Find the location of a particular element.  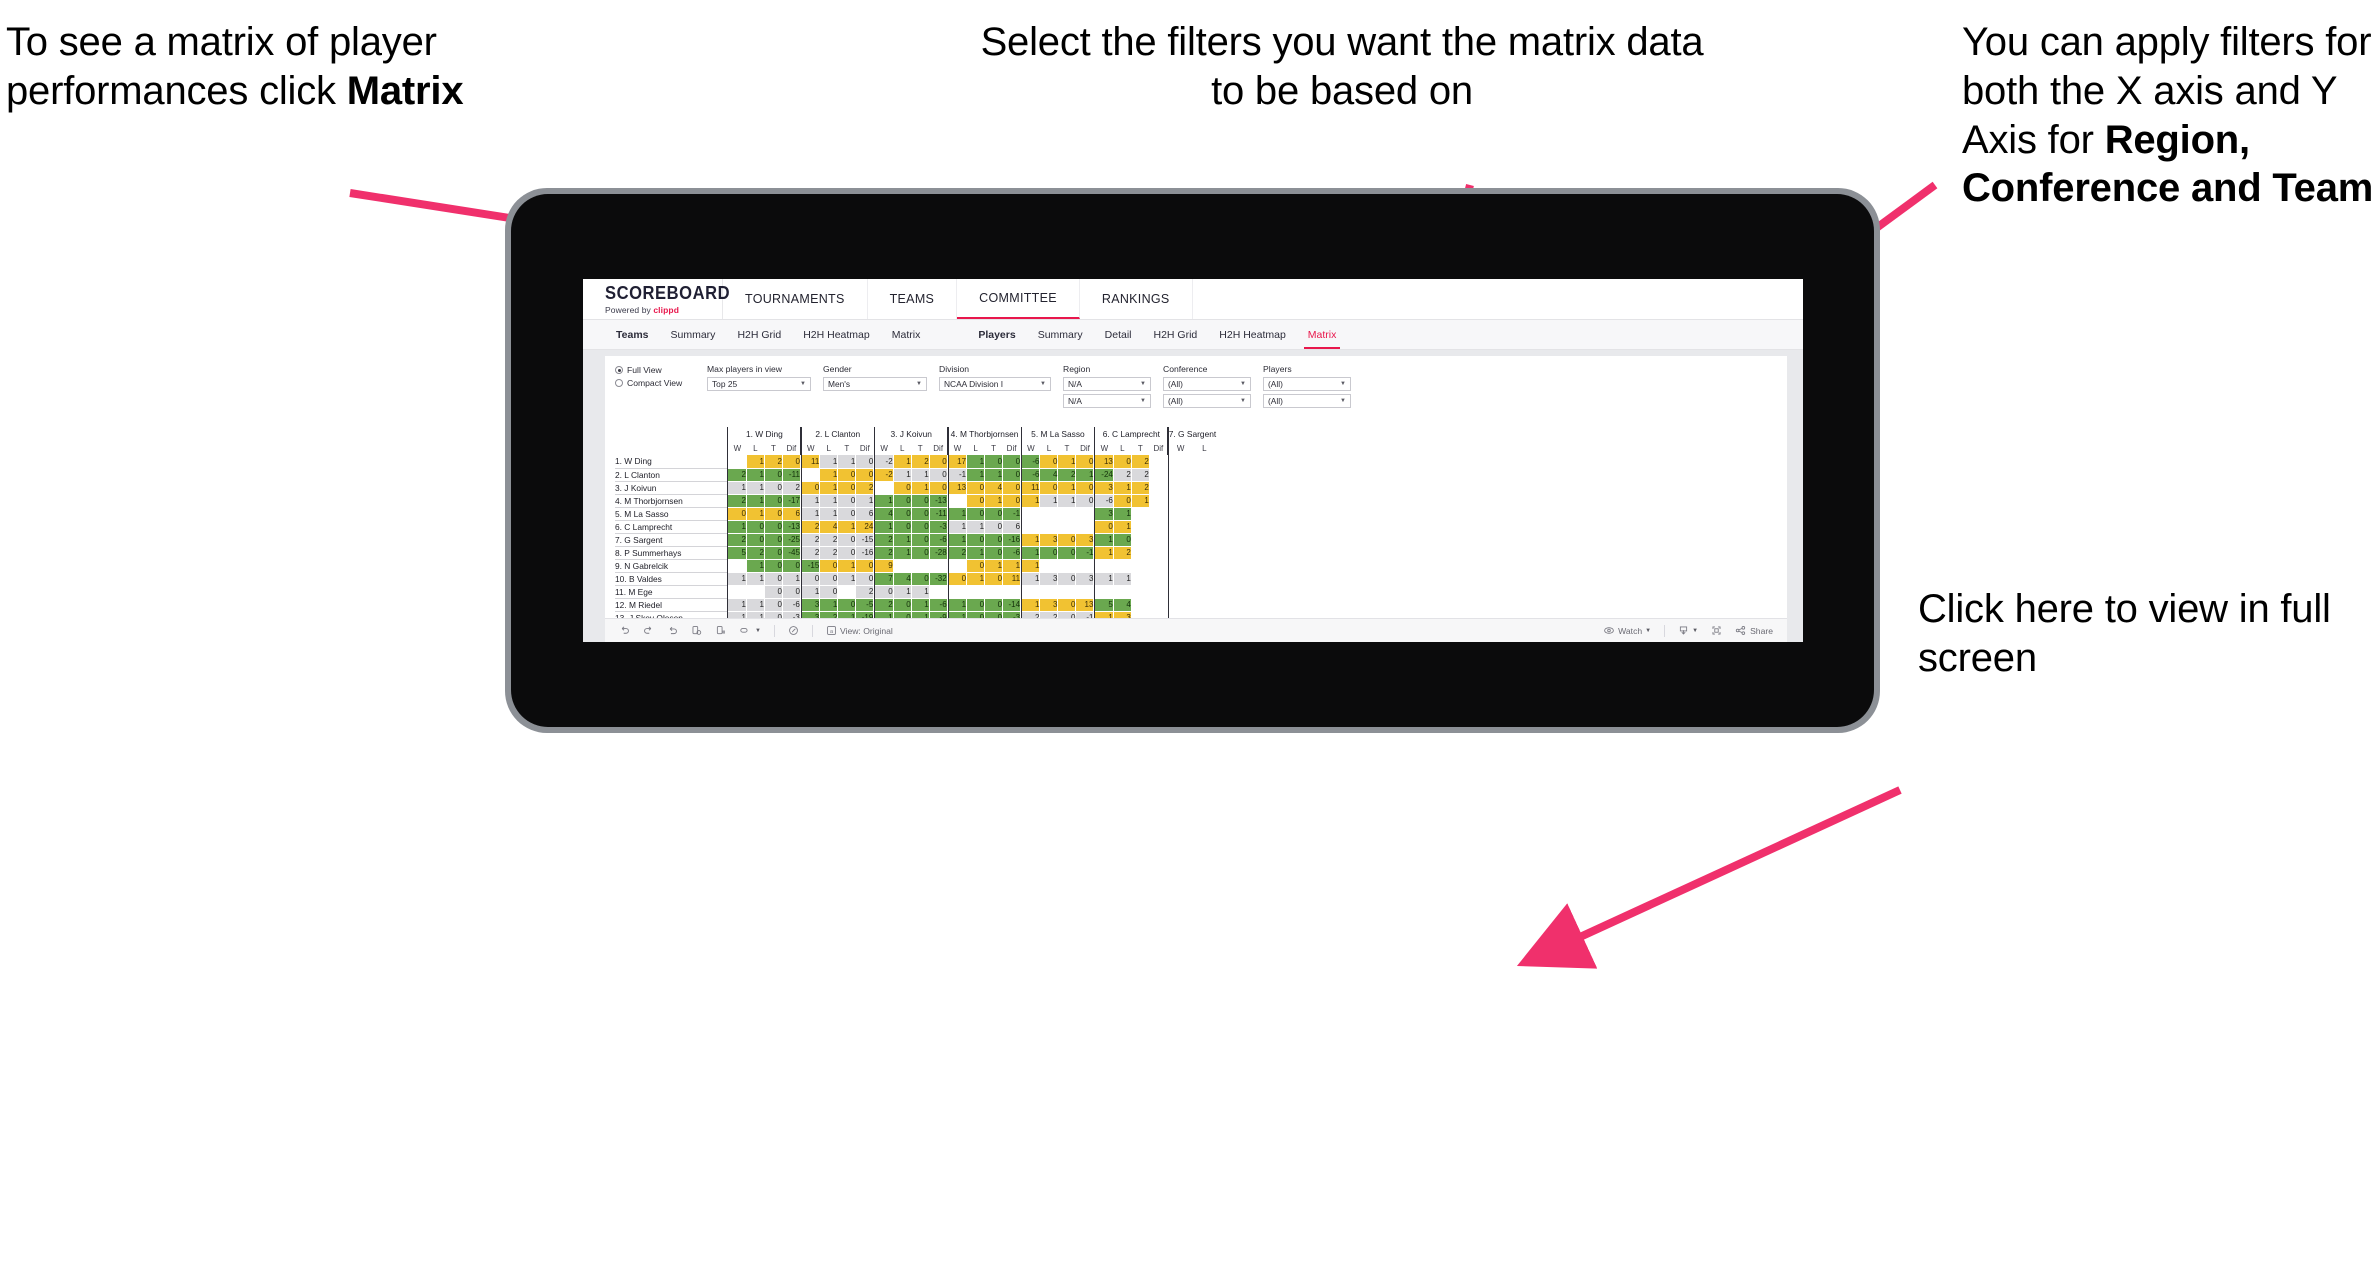

matrix-cell: 11 is located at coordinates (1012, 579).